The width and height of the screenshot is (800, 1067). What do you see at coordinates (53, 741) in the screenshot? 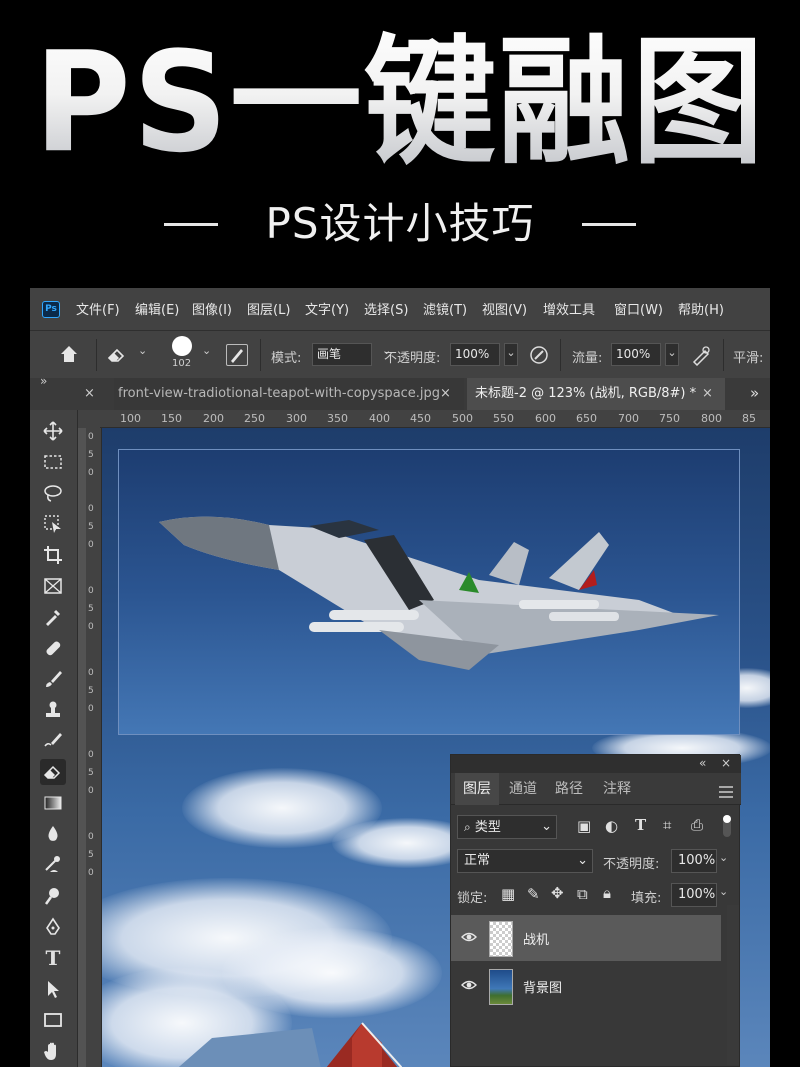
I see `history-brush-icon` at bounding box center [53, 741].